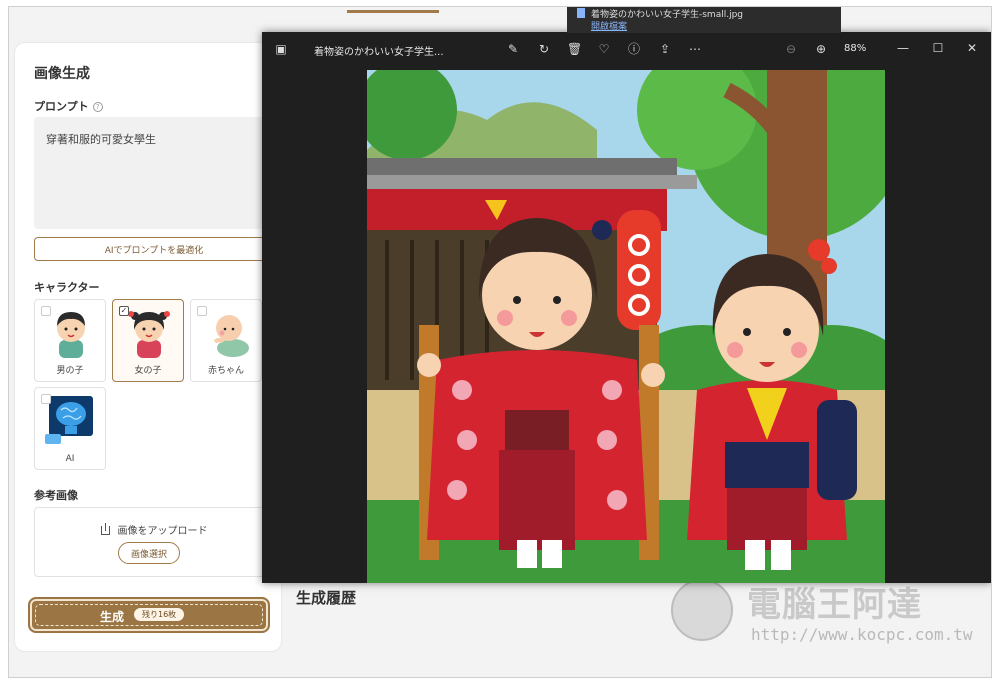 This screenshot has height=684, width=1000. What do you see at coordinates (70, 371) in the screenshot?
I see `character-label-boy: 男の子` at bounding box center [70, 371].